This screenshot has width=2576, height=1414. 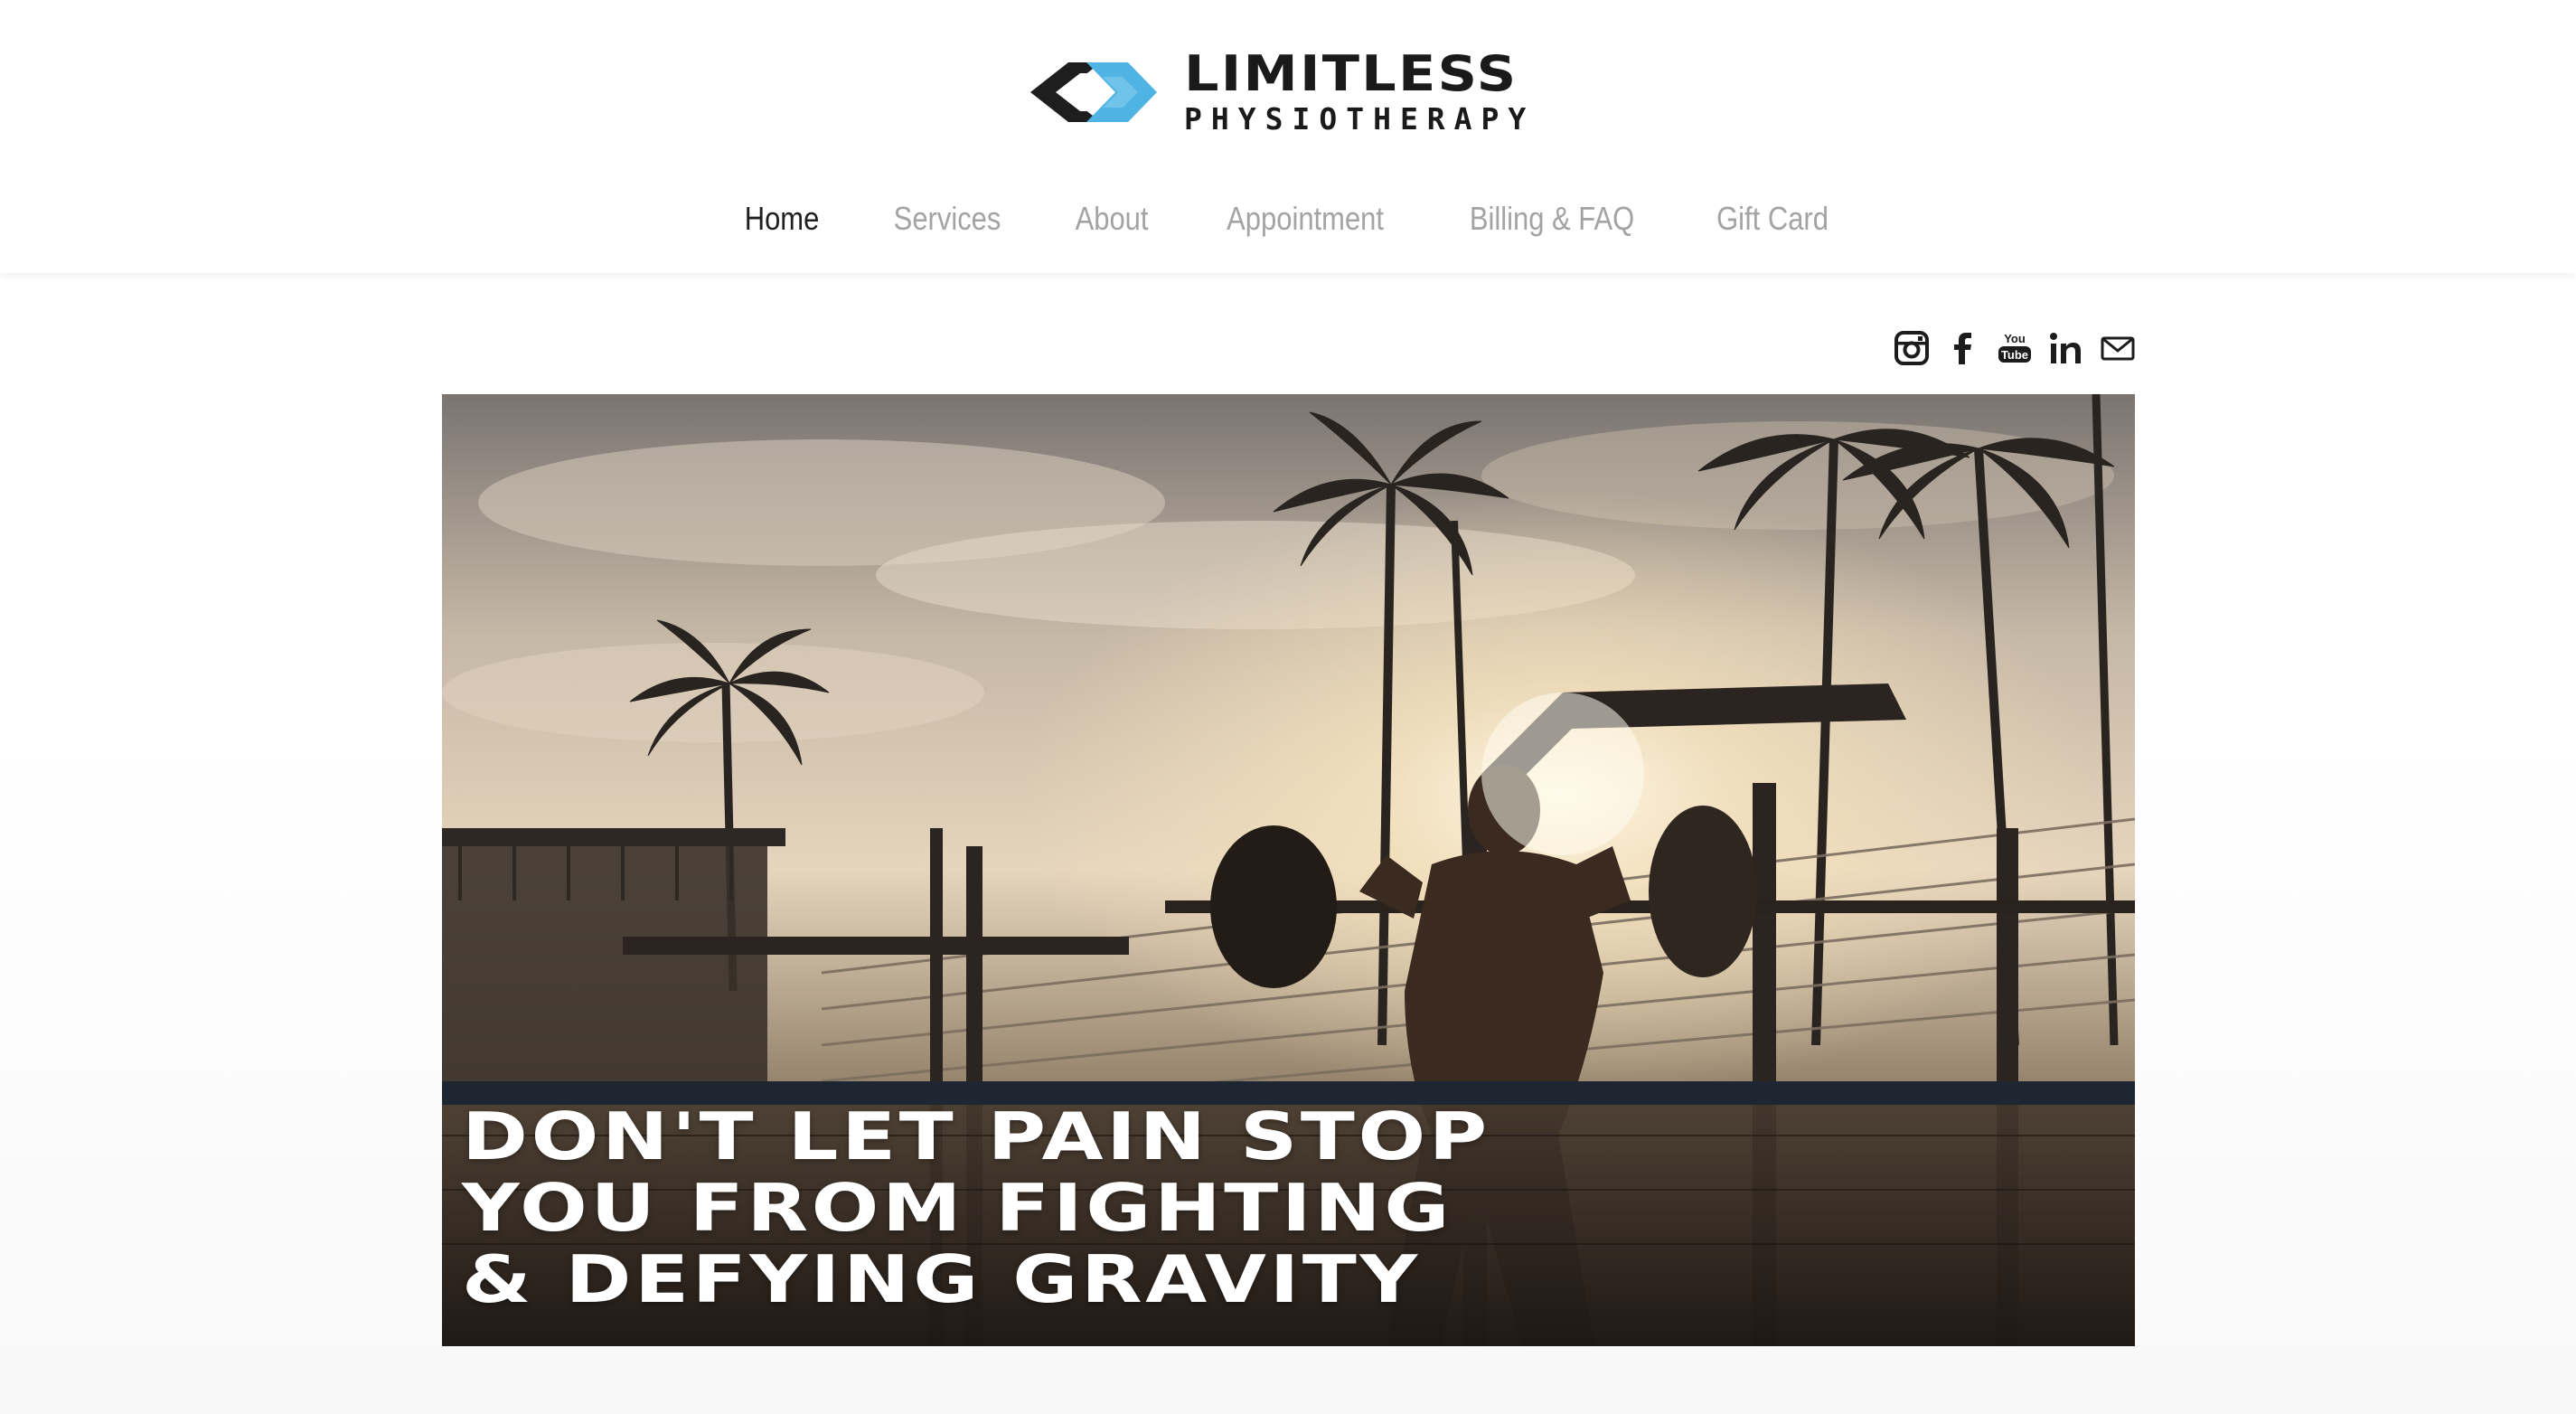 I want to click on brand-logo: LIMITLESS PHYSIOTHERAPY, so click(x=1288, y=92).